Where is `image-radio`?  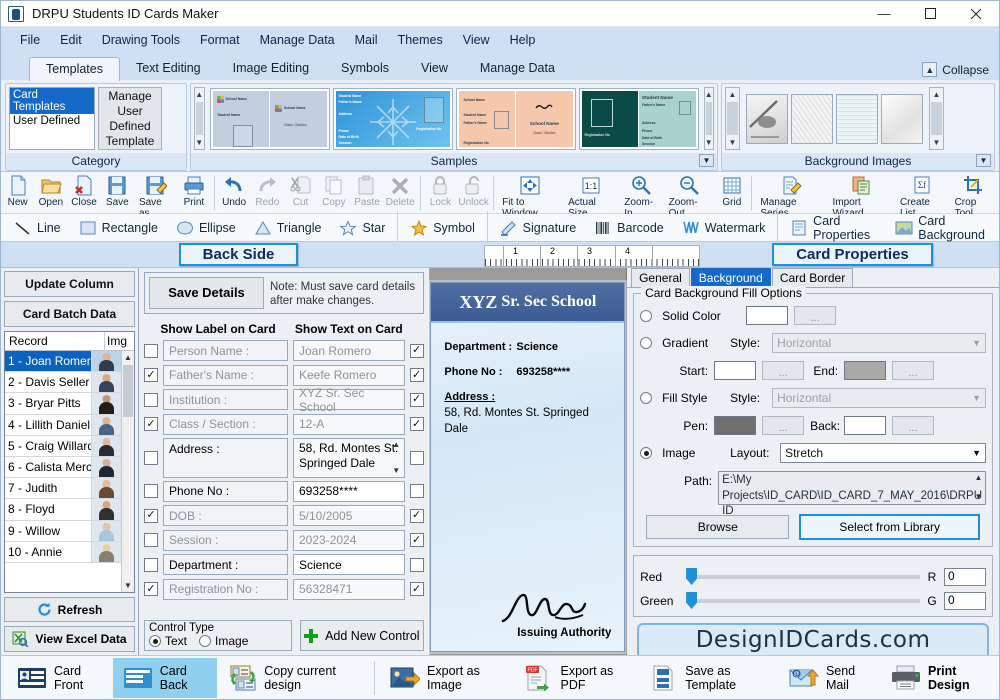
image-radio is located at coordinates (646, 453).